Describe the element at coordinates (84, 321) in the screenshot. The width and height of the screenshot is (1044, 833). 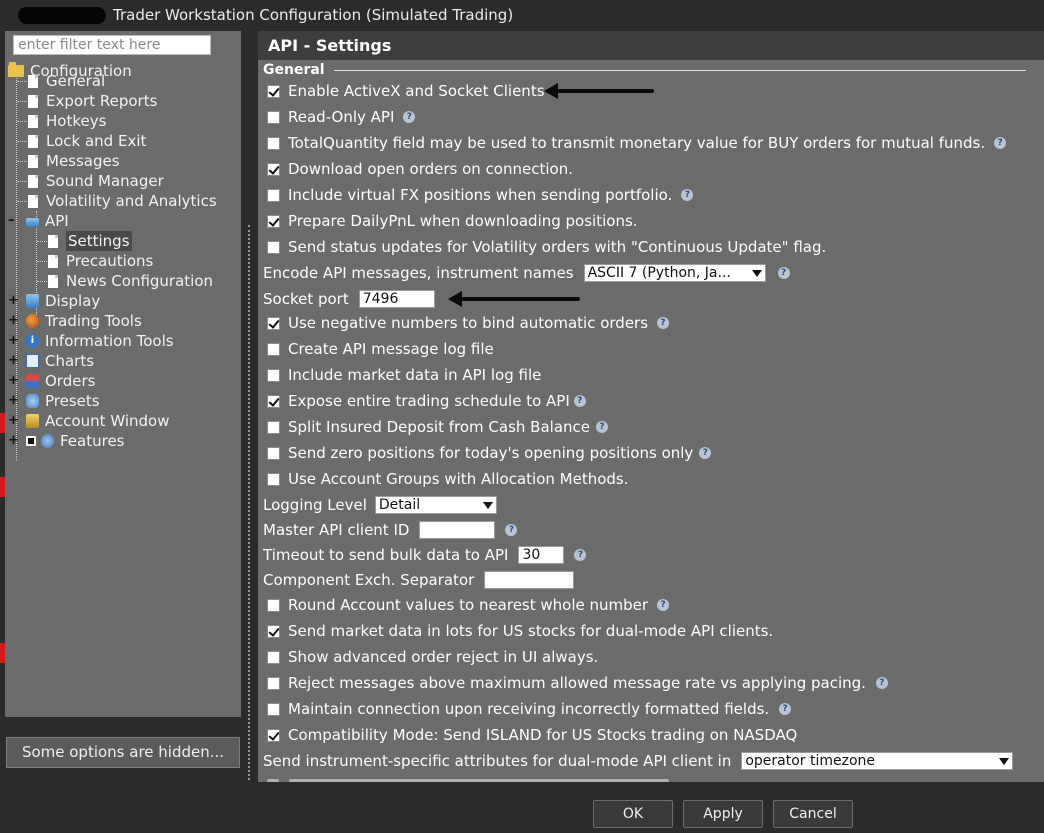
I see `sidebar-item-trading-tools: Trading Tools` at that location.